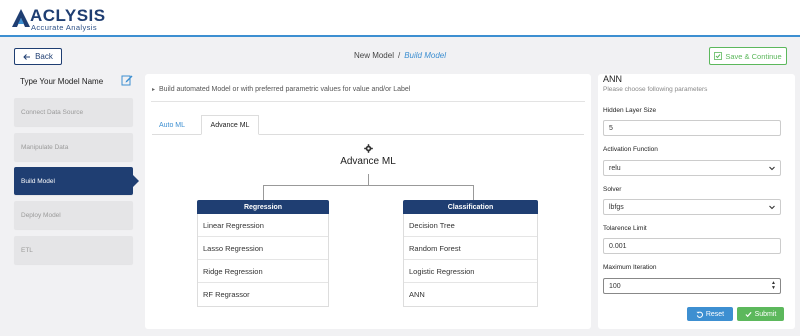 The height and width of the screenshot is (336, 800). I want to click on ml-tabs: Auto ML Advance ML, so click(368, 125).